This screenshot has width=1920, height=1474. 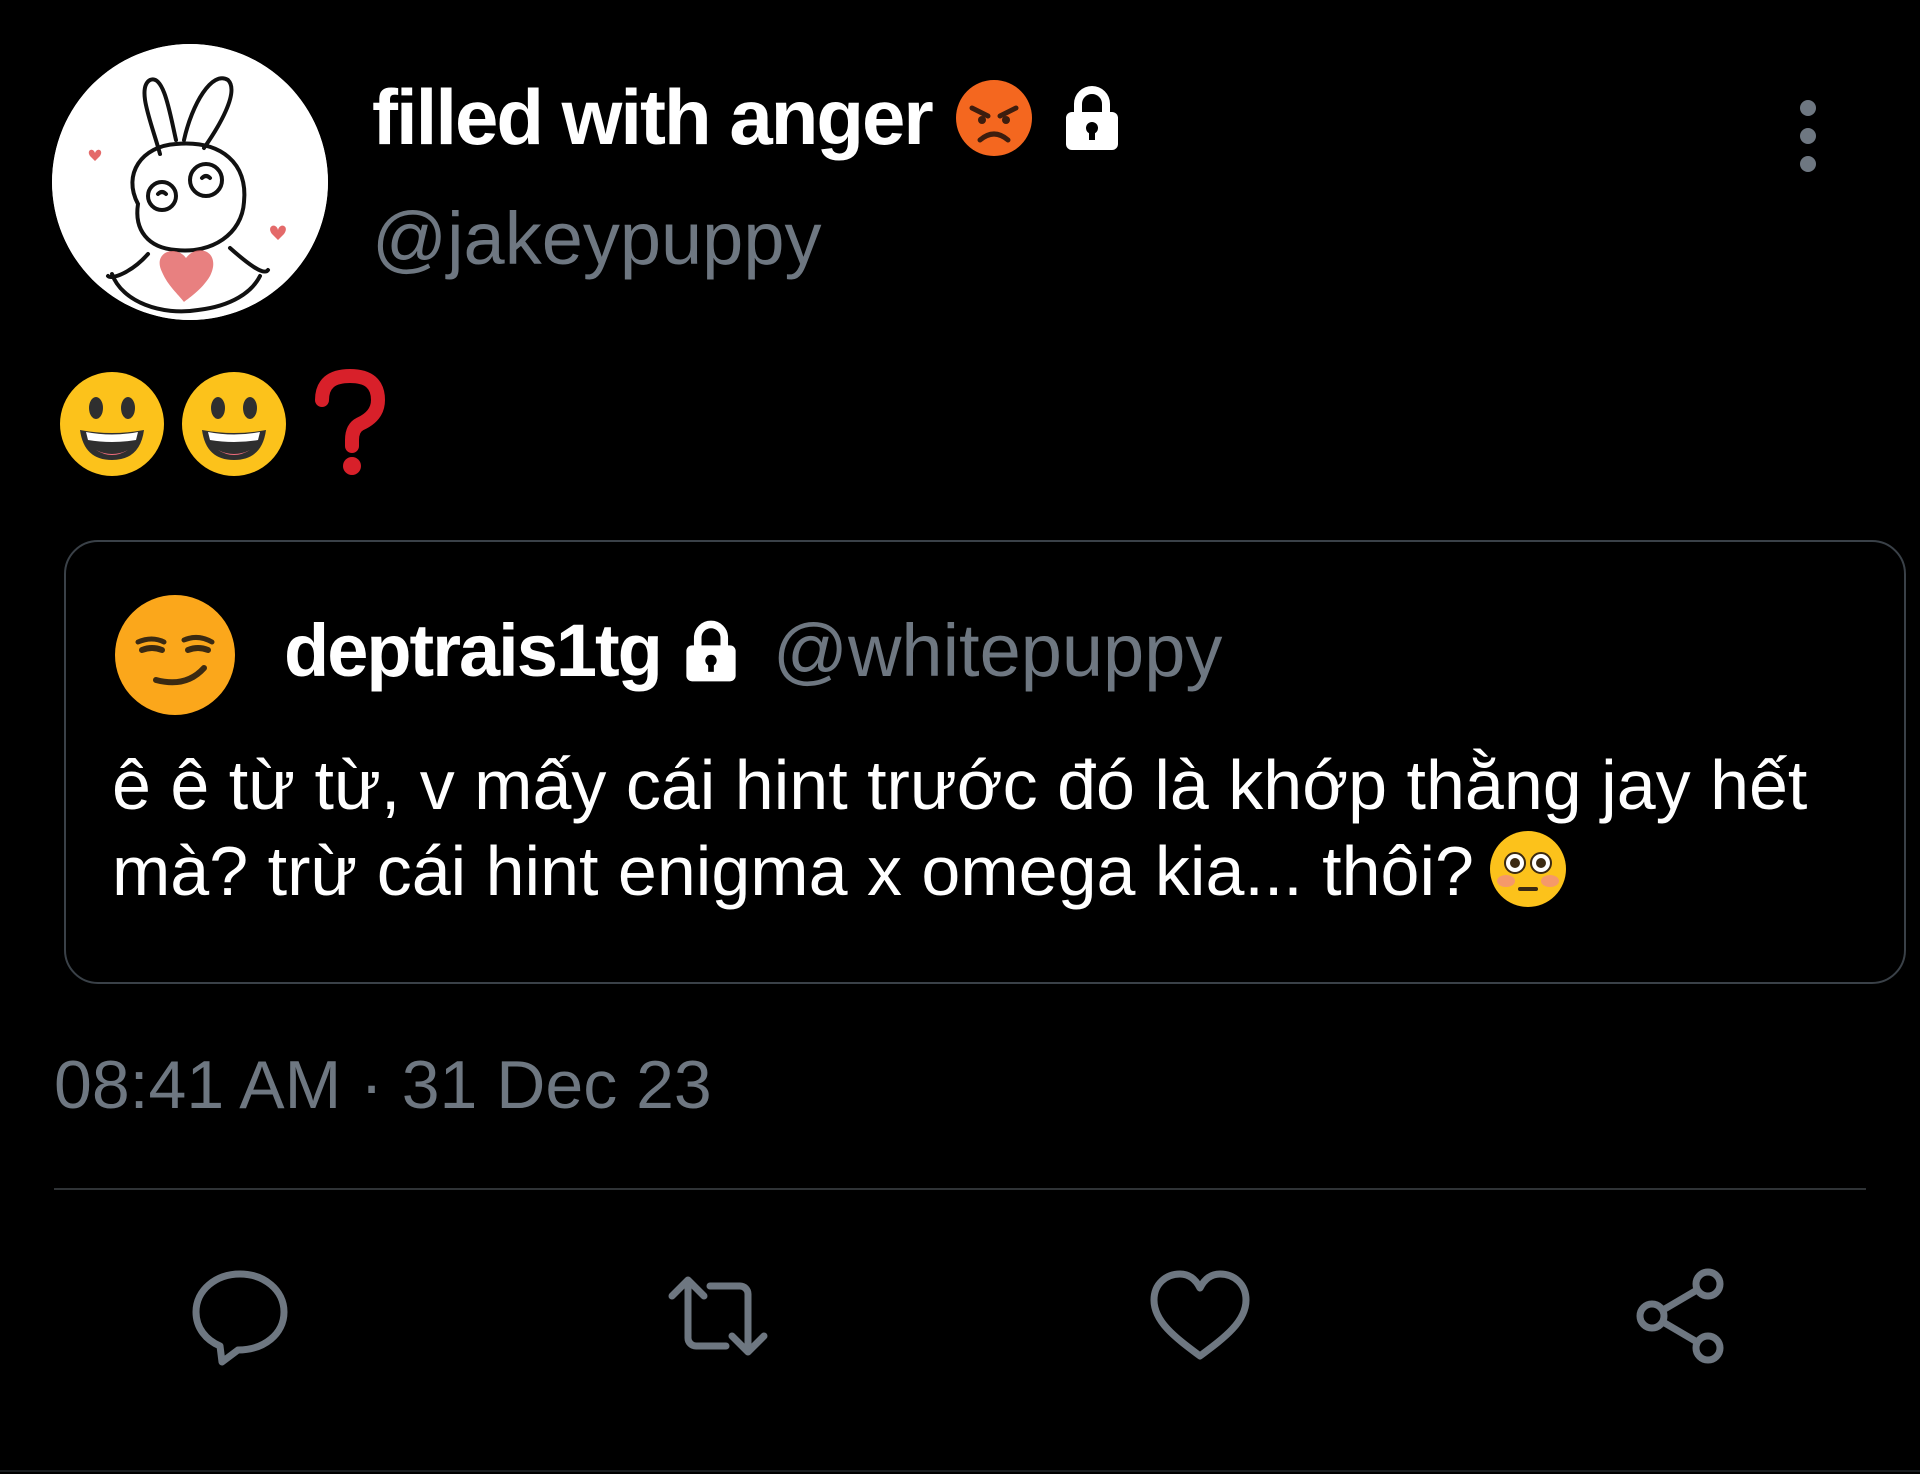 What do you see at coordinates (1682, 1316) in the screenshot?
I see `share-icon` at bounding box center [1682, 1316].